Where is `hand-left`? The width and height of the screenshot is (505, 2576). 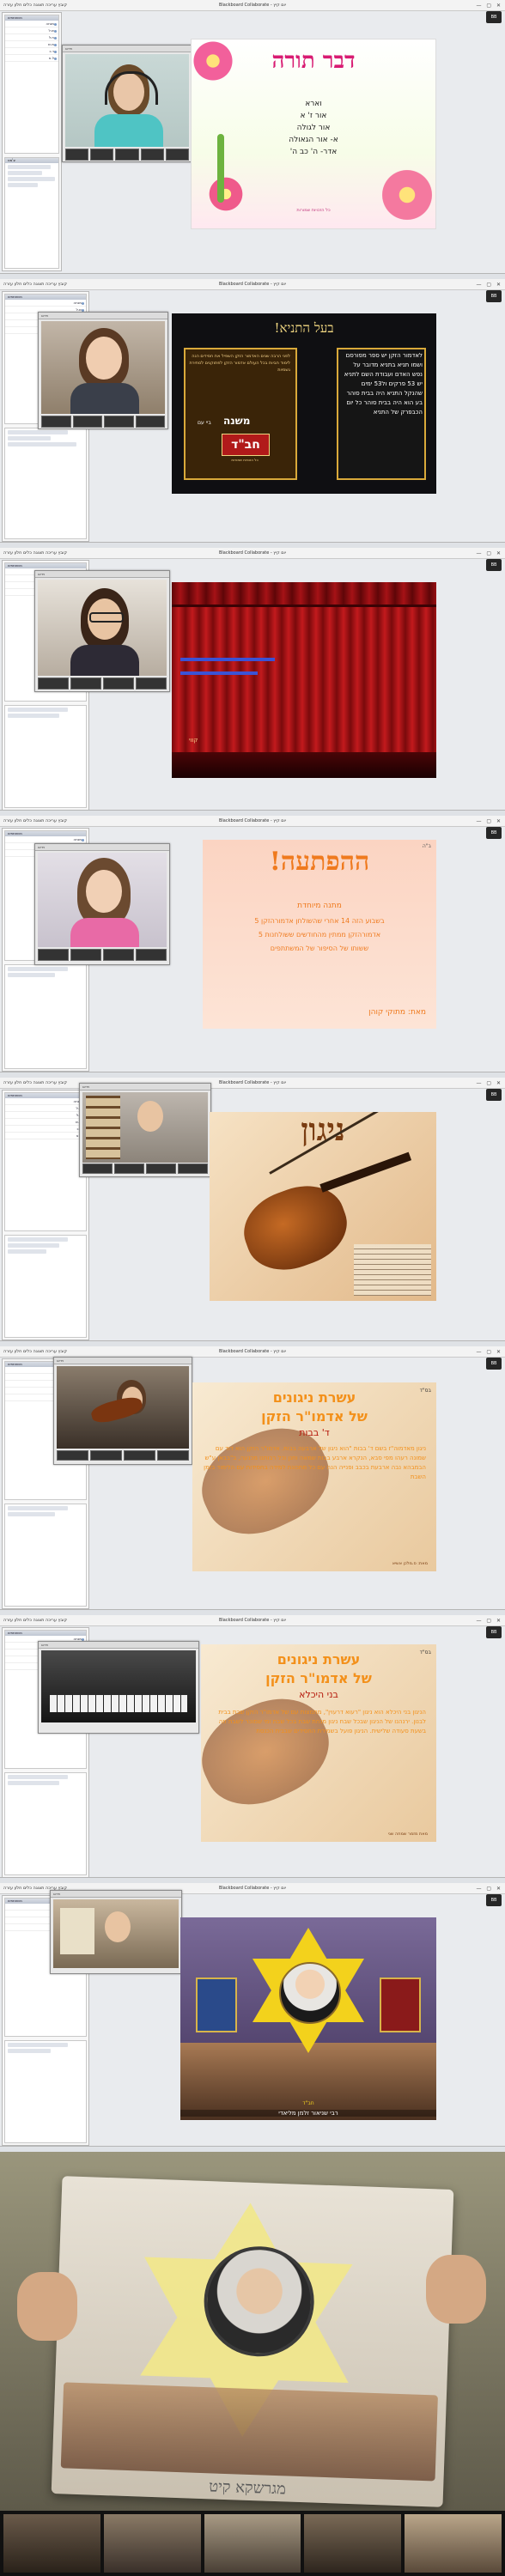 hand-left is located at coordinates (47, 2306).